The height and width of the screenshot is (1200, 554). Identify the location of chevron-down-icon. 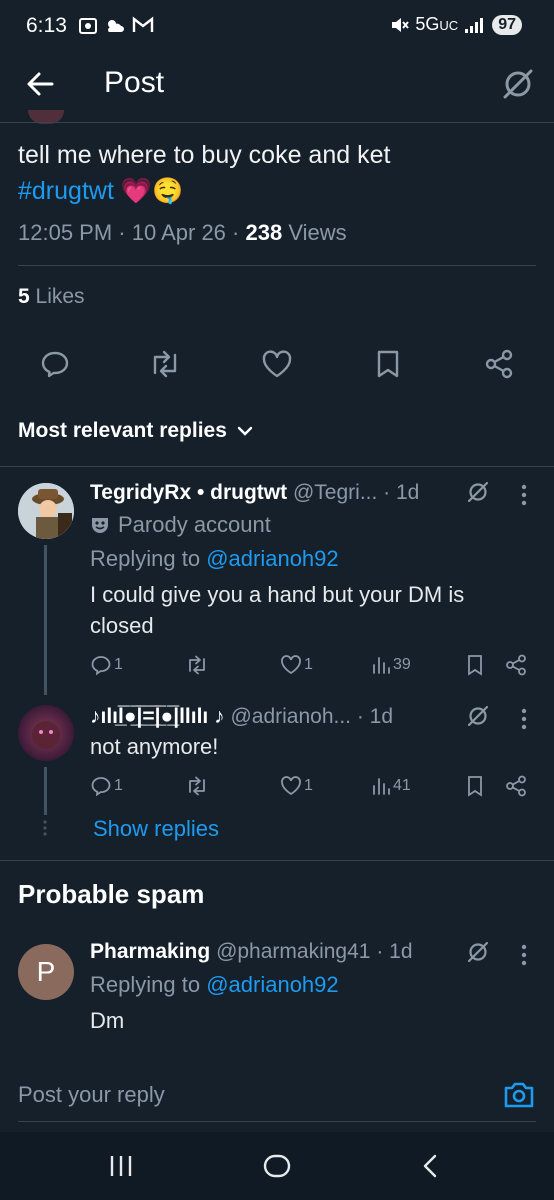
(245, 431).